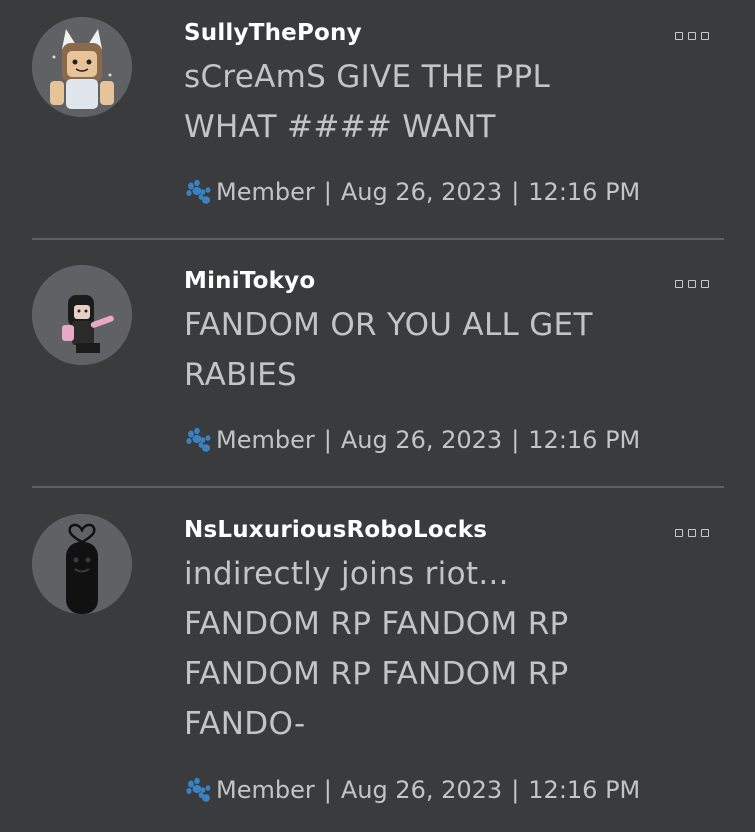 Image resolution: width=755 pixels, height=832 pixels. Describe the element at coordinates (245, 724) in the screenshot. I see `comment-line: FANDO-` at that location.